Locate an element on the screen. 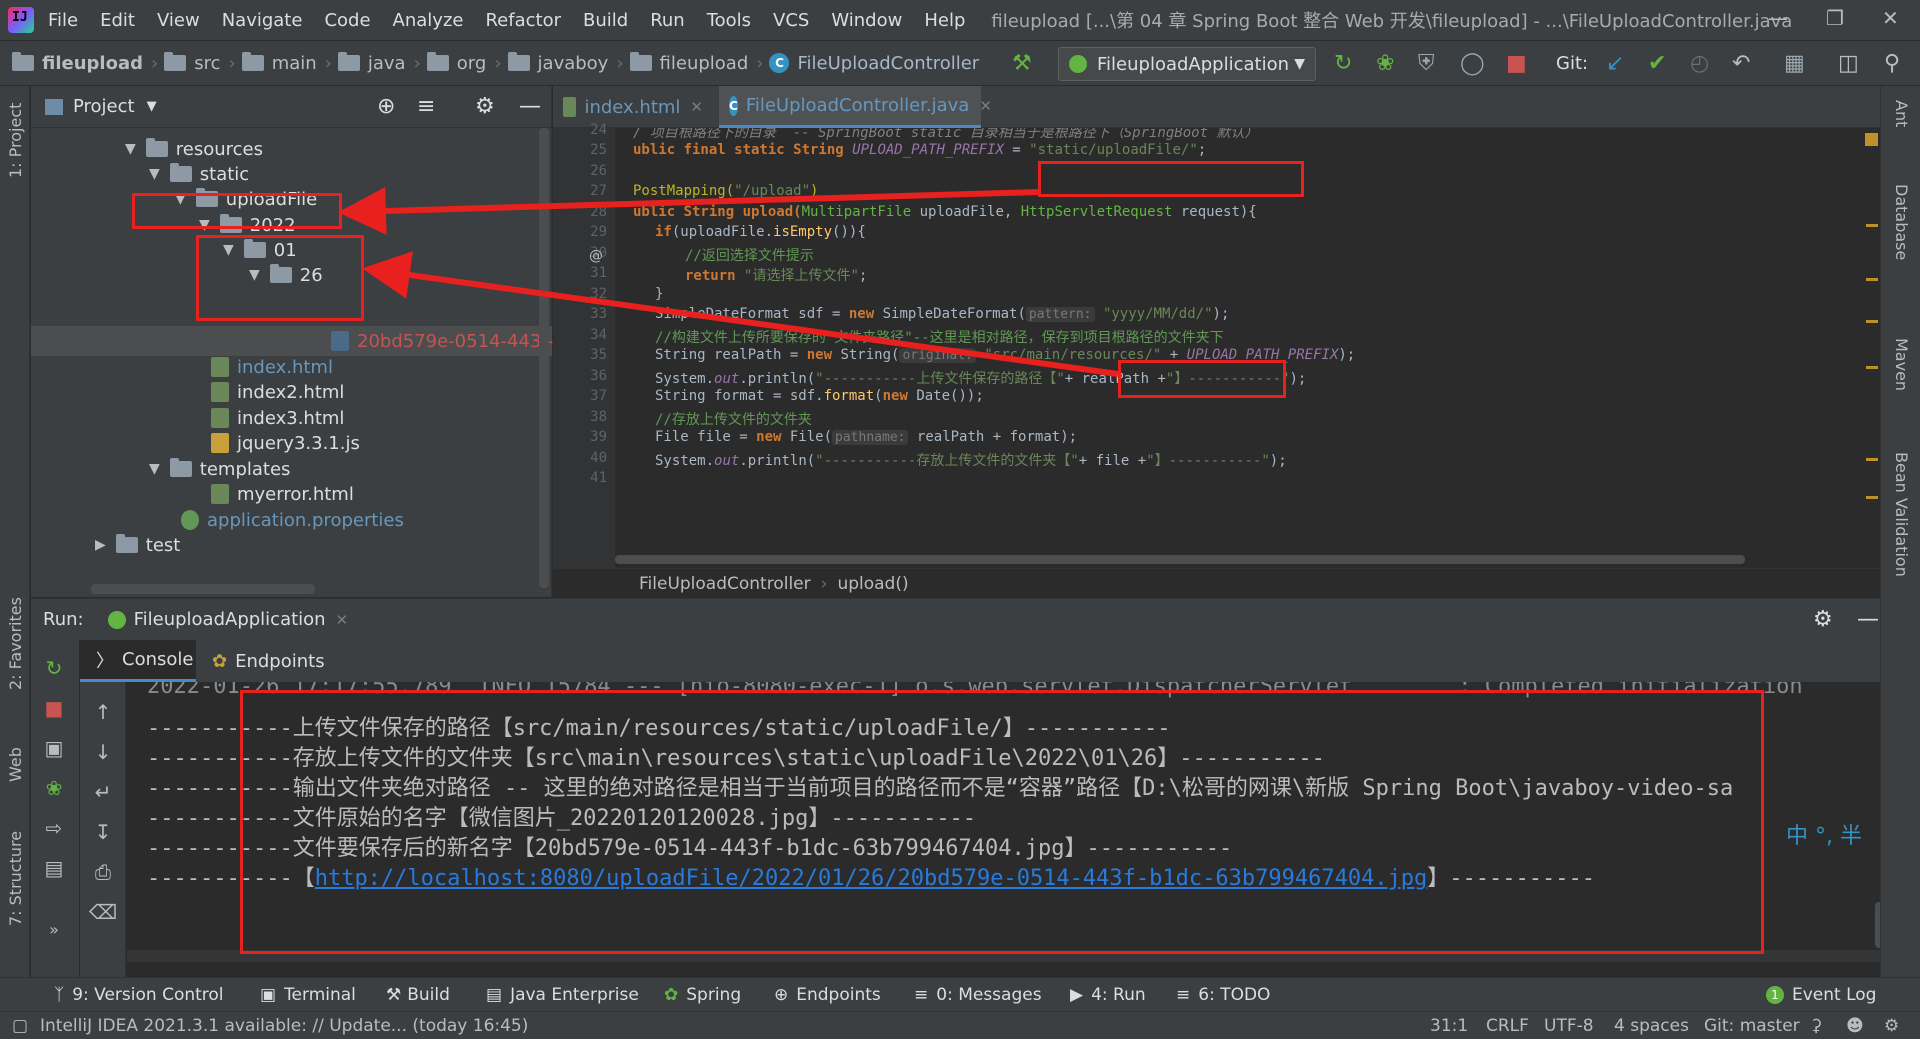 The width and height of the screenshot is (1920, 1039). tab-build: ⚒ Build is located at coordinates (418, 995).